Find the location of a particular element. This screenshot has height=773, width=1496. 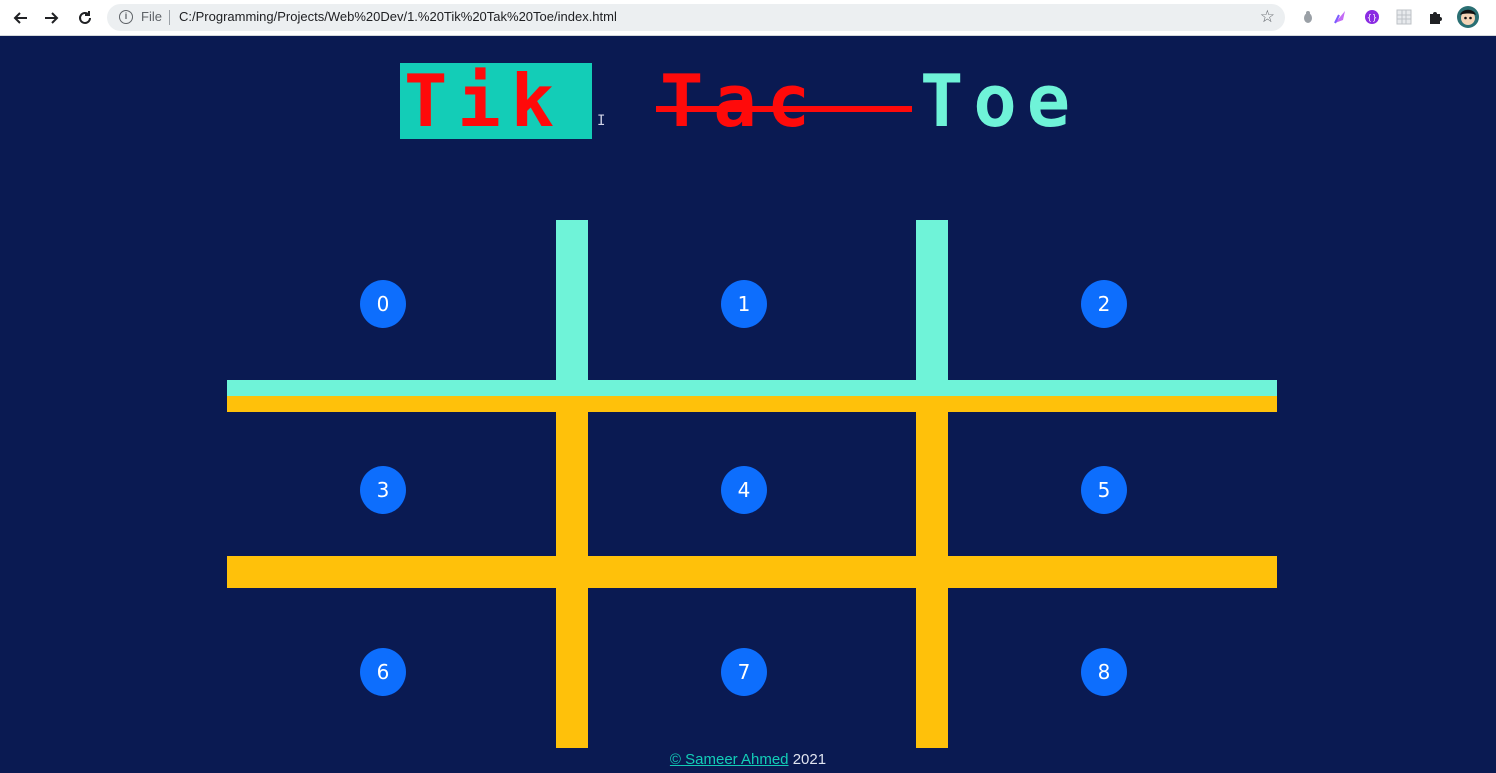

cell-button-2: 2 is located at coordinates (1104, 304).